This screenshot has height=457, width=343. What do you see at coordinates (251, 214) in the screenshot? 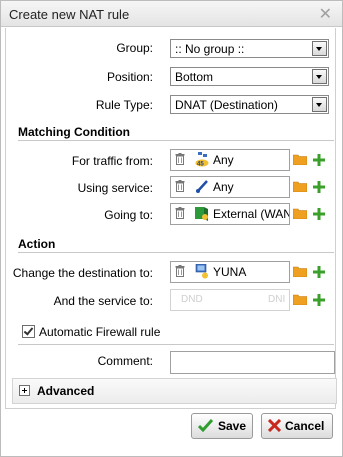
I see `going-to-value: External (WAN` at bounding box center [251, 214].